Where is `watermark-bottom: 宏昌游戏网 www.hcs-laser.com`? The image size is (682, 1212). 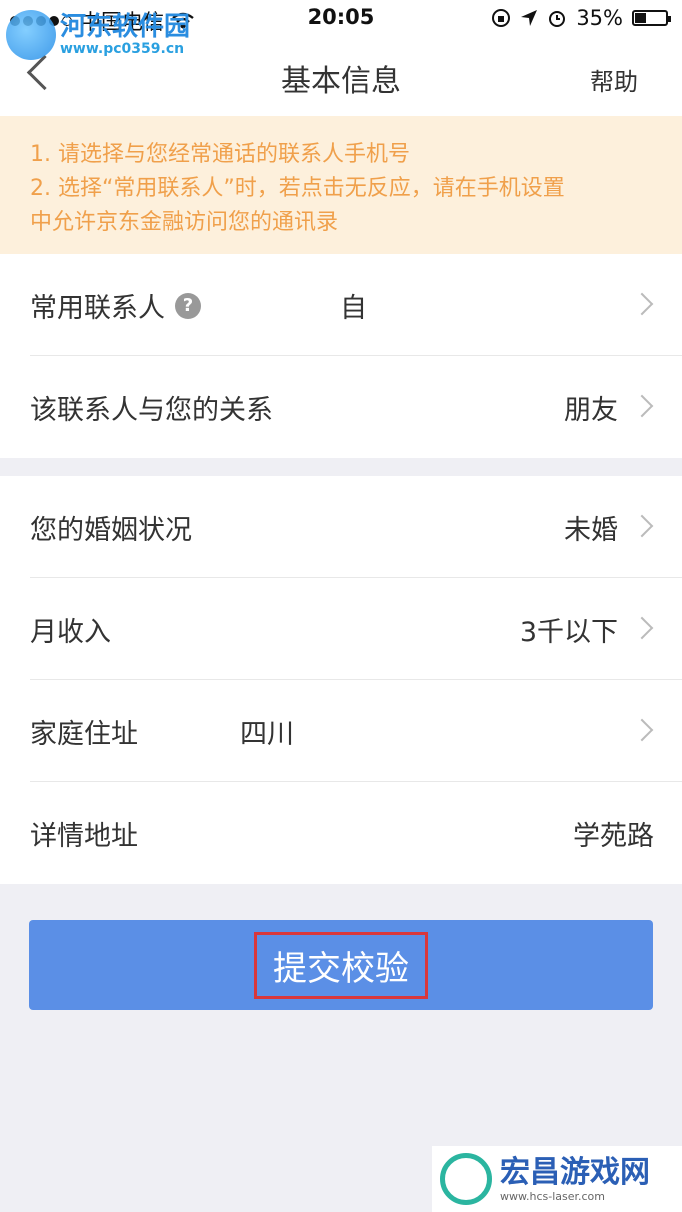 watermark-bottom: 宏昌游戏网 www.hcs-laser.com is located at coordinates (557, 1179).